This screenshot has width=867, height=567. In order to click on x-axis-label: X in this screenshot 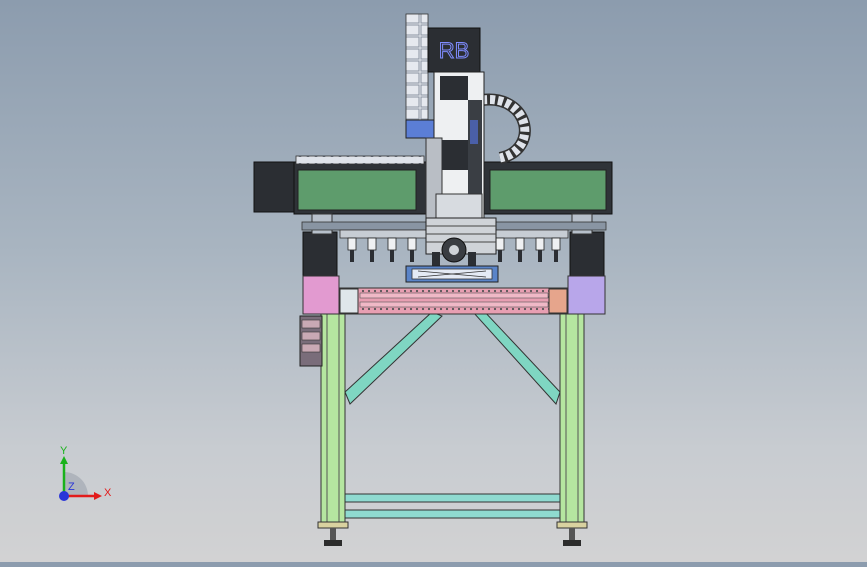, I will do `click(108, 493)`.